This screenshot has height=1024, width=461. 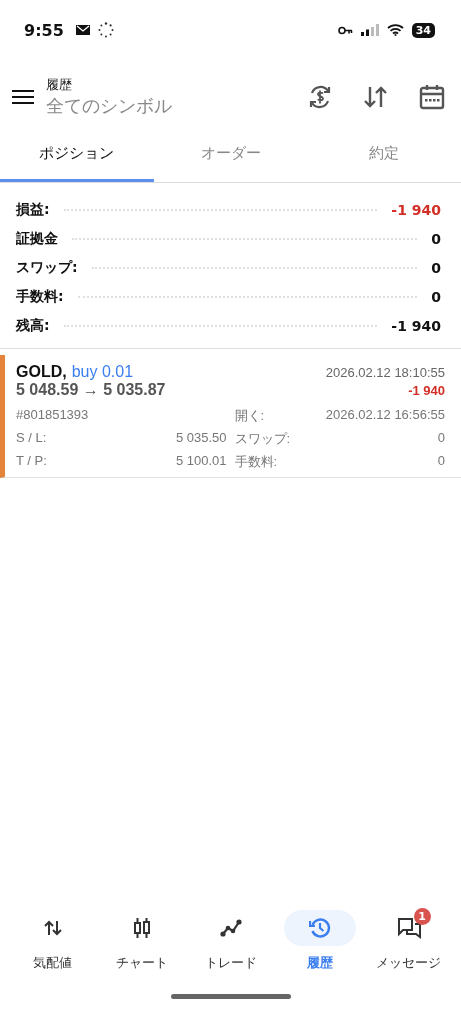 I want to click on calendar-icon, so click(x=432, y=97).